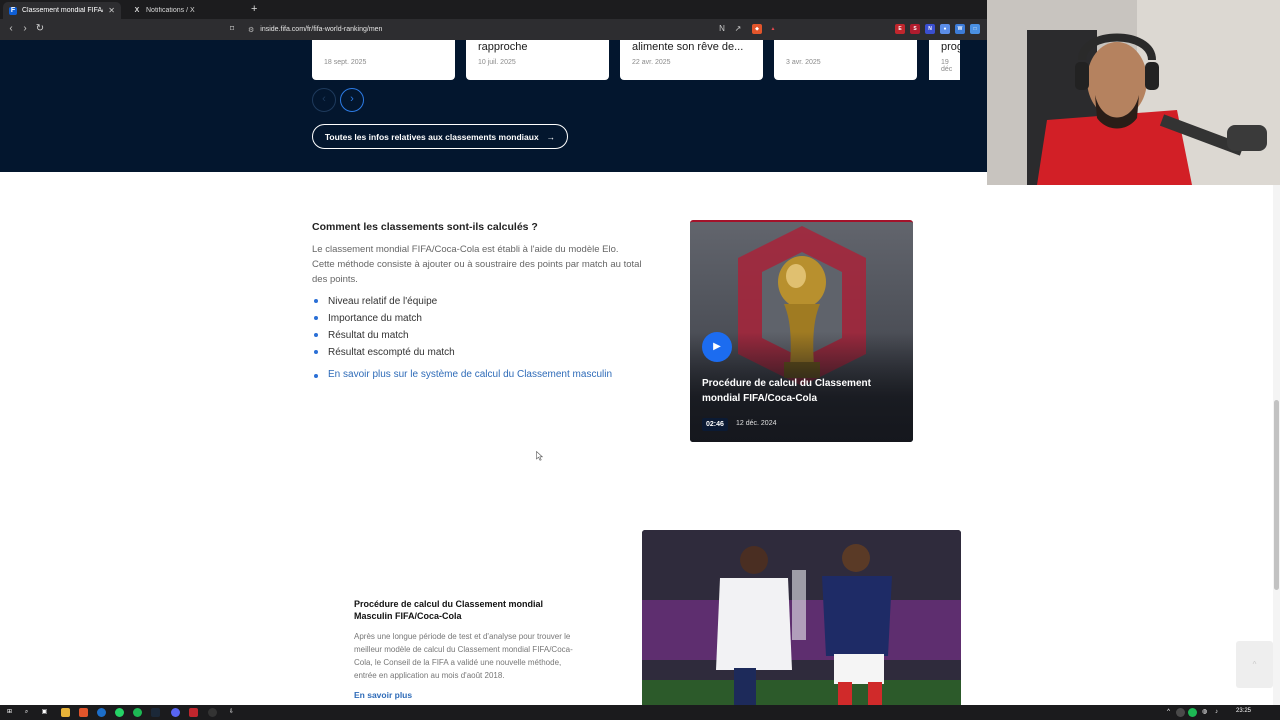 The width and height of the screenshot is (1280, 720). Describe the element at coordinates (691, 60) in the screenshot. I see `news-card: alimente son rêve de... 22 avr. 2025` at that location.